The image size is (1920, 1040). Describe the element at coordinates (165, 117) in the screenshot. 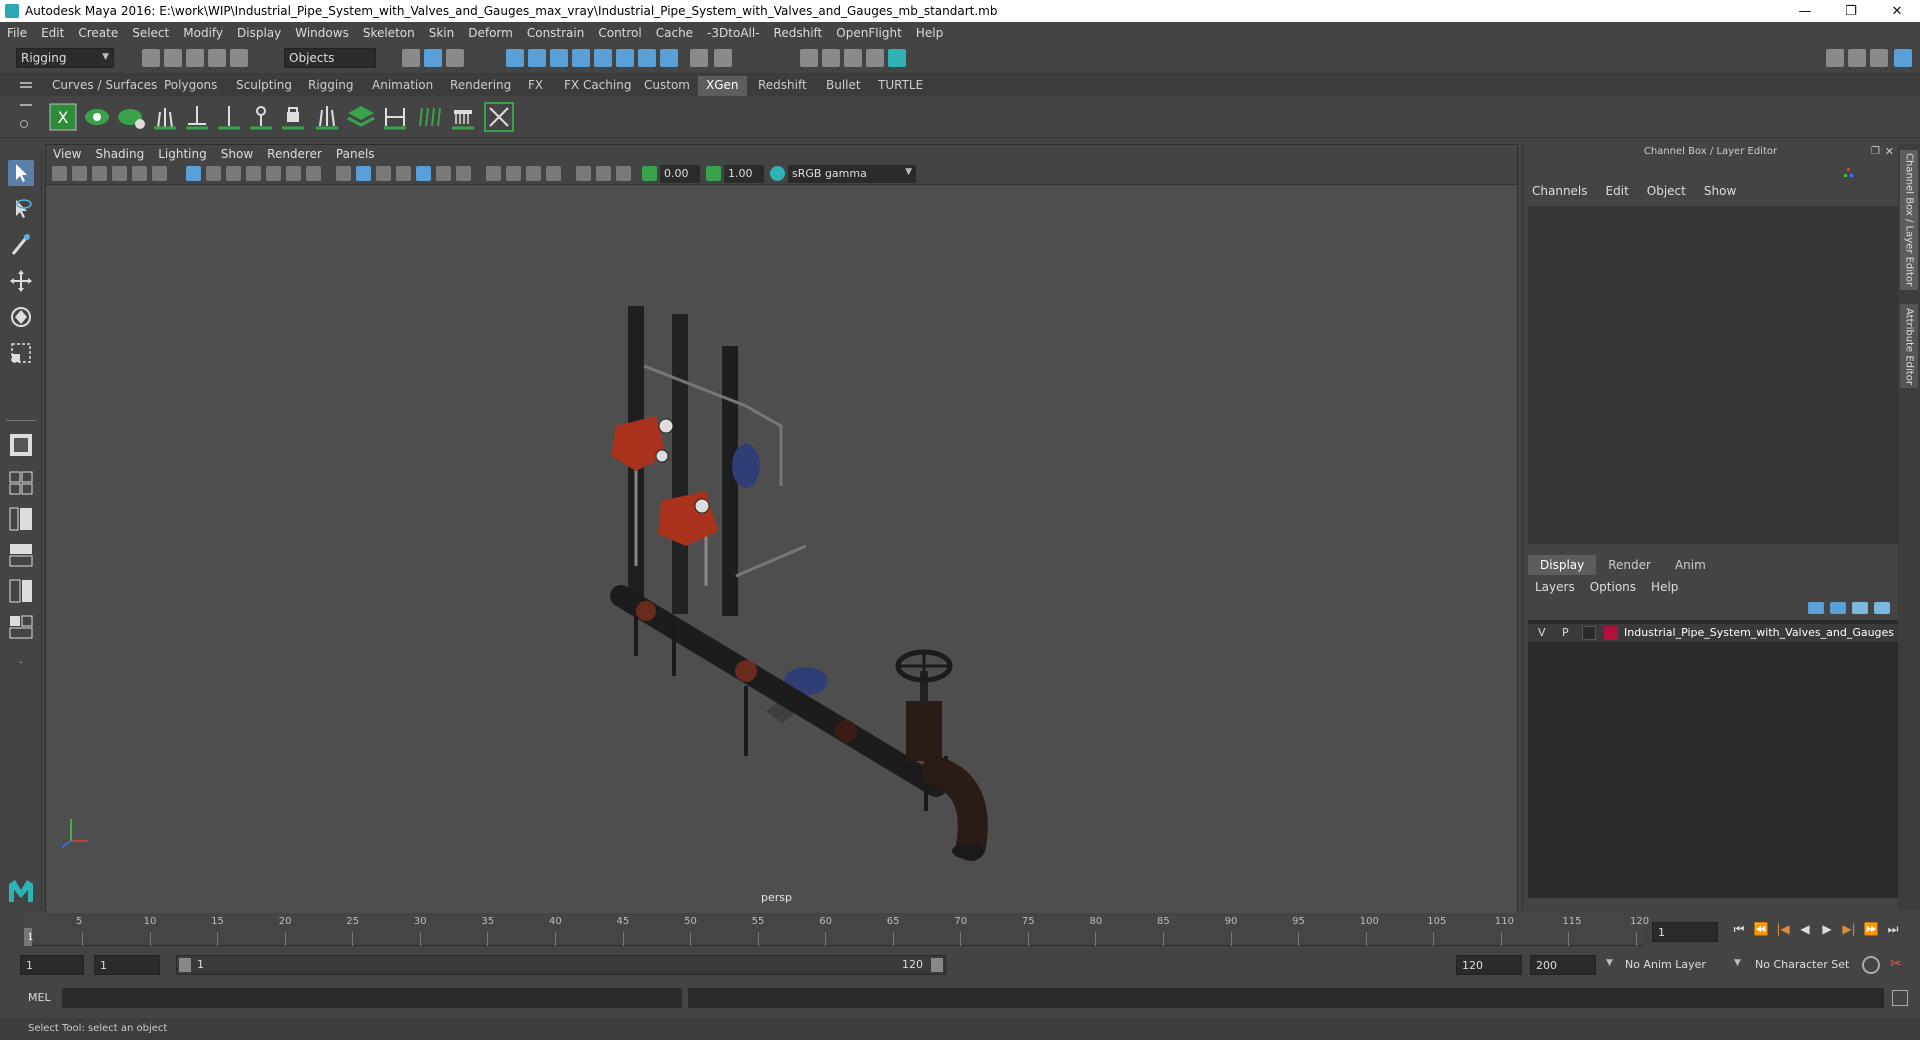

I see `add-guide-icon` at that location.